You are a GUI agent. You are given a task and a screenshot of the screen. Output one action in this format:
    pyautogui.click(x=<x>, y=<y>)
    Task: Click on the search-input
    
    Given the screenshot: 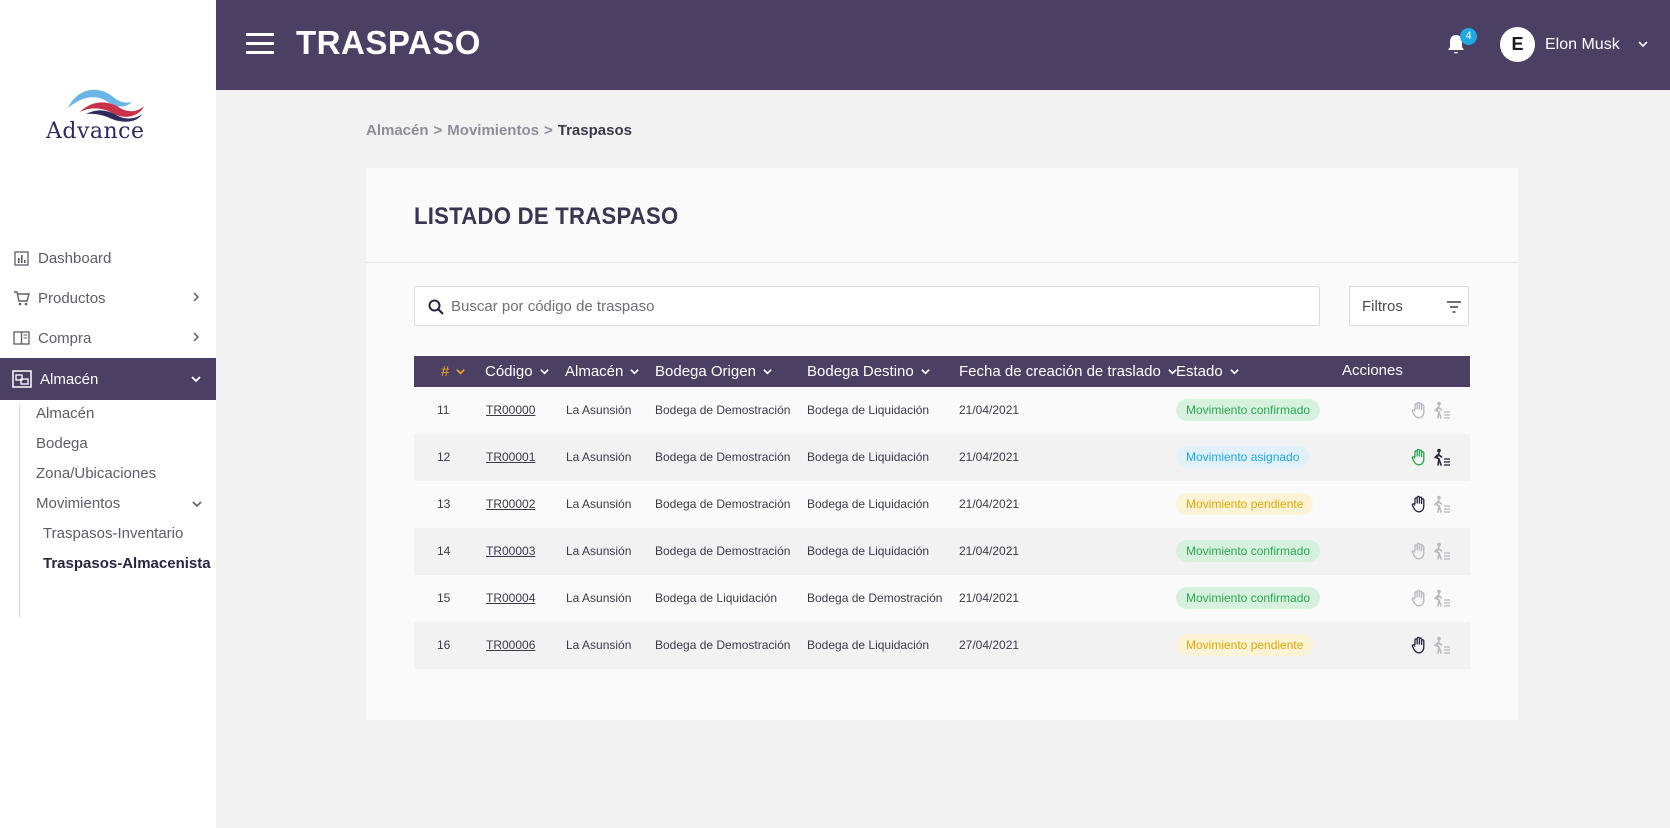 What is the action you would take?
    pyautogui.click(x=876, y=306)
    